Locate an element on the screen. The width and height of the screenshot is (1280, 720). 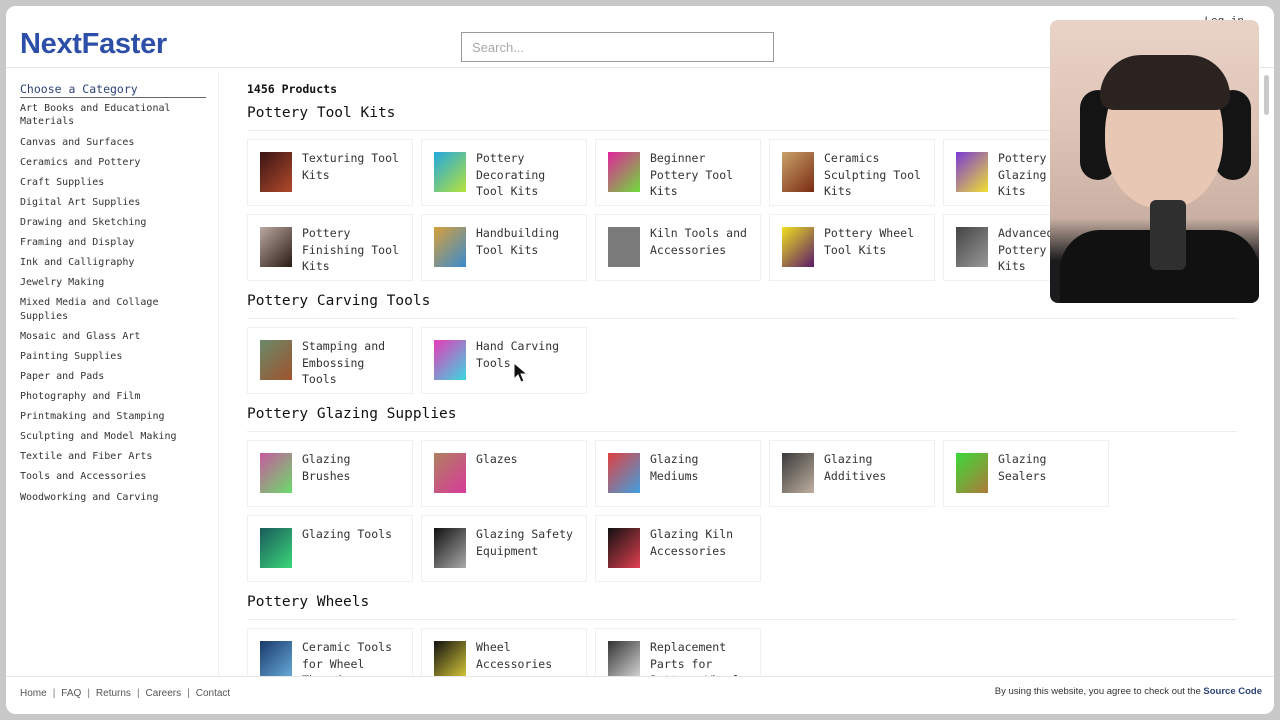
subcategory-card: Glazing Tools is located at coordinates (330, 548).